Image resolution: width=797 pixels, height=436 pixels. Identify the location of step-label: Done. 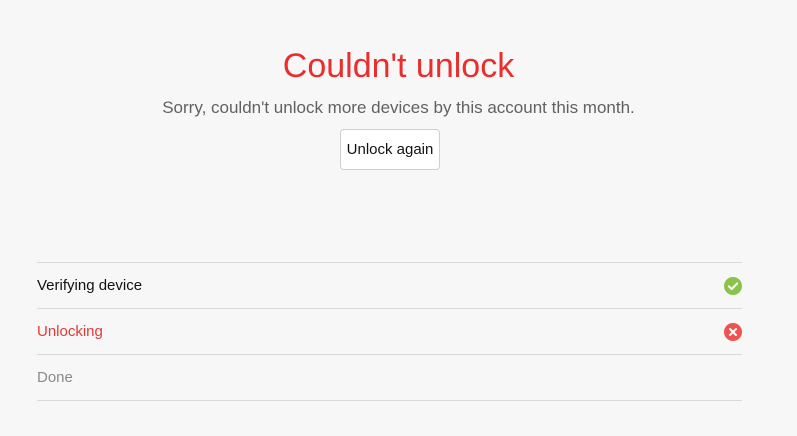
(55, 377).